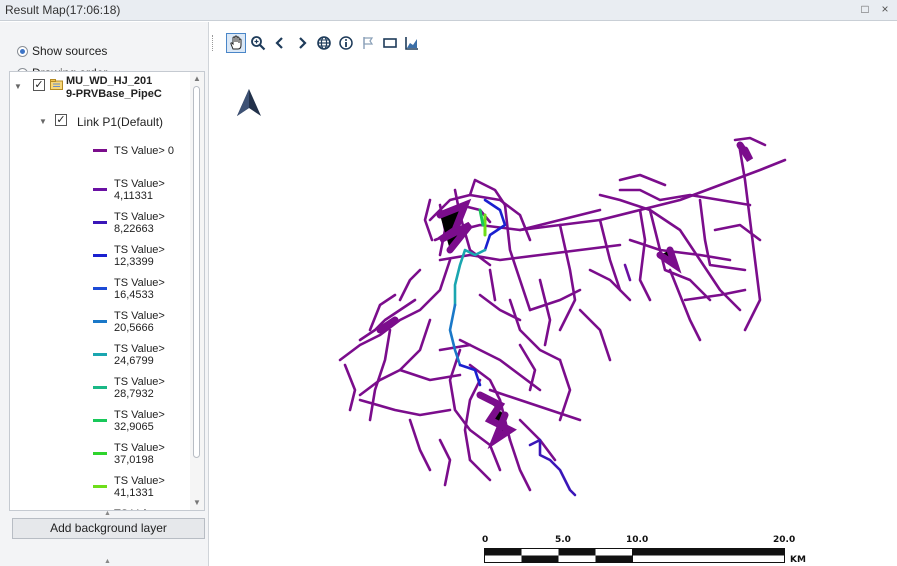 The width and height of the screenshot is (897, 566). What do you see at coordinates (134, 361) in the screenshot?
I see `legend-label-line2: 24,6799` at bounding box center [134, 361].